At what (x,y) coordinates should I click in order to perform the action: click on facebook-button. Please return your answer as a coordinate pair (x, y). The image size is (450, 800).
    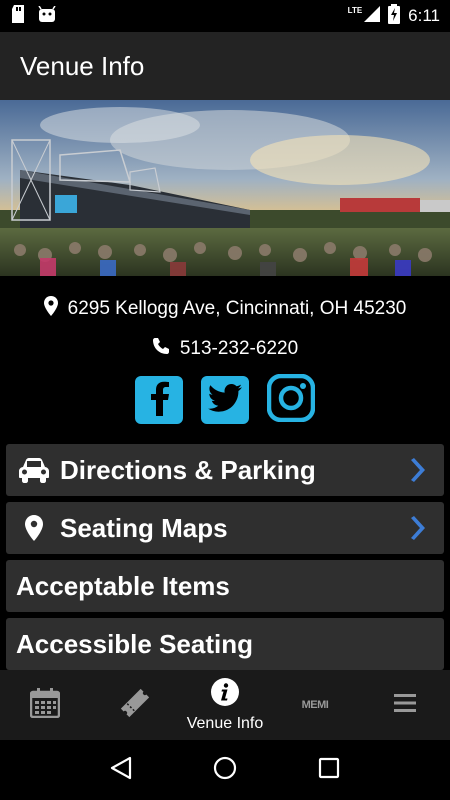
    Looking at the image, I should click on (159, 400).